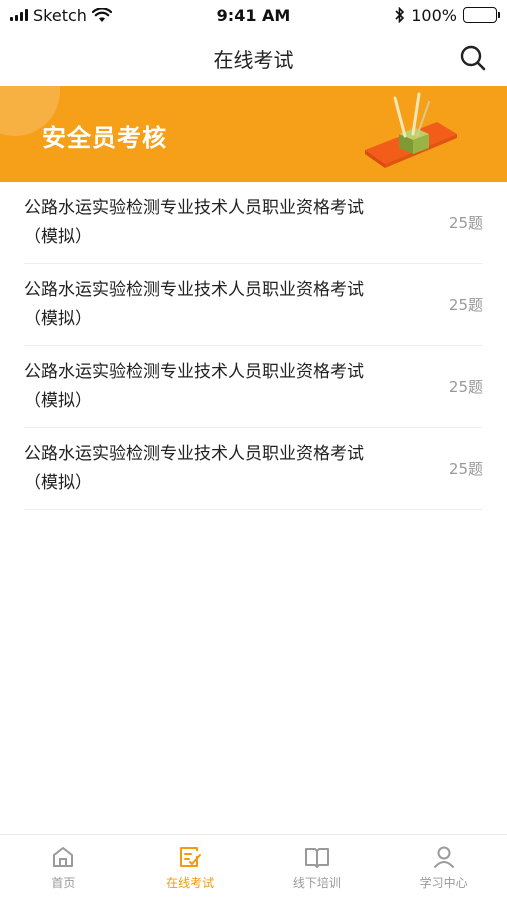 The width and height of the screenshot is (507, 900). Describe the element at coordinates (316, 883) in the screenshot. I see `tab-label: 线下培训` at that location.